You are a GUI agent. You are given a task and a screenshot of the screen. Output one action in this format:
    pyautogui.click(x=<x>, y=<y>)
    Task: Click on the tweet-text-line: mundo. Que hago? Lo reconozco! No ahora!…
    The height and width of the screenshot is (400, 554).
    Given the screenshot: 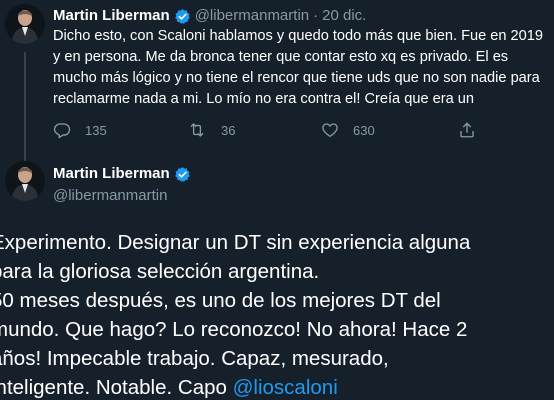 What is the action you would take?
    pyautogui.click(x=234, y=329)
    